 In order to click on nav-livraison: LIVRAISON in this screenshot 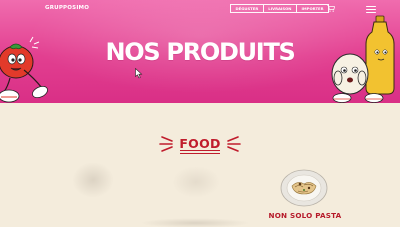, I will do `click(280, 8)`.